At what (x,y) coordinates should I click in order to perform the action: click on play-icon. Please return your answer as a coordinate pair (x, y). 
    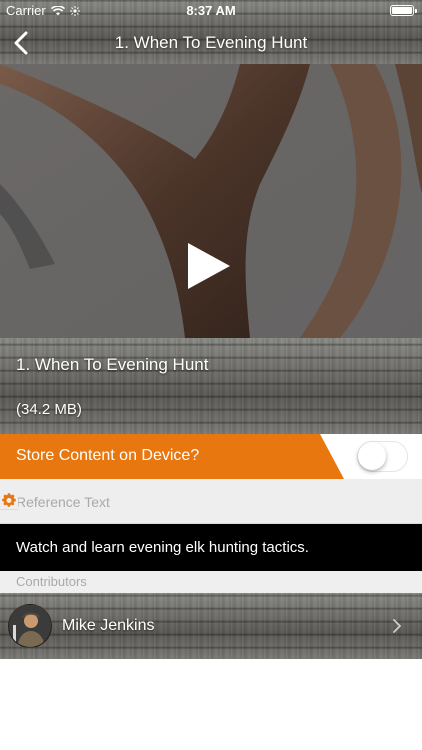
    Looking at the image, I should click on (209, 266).